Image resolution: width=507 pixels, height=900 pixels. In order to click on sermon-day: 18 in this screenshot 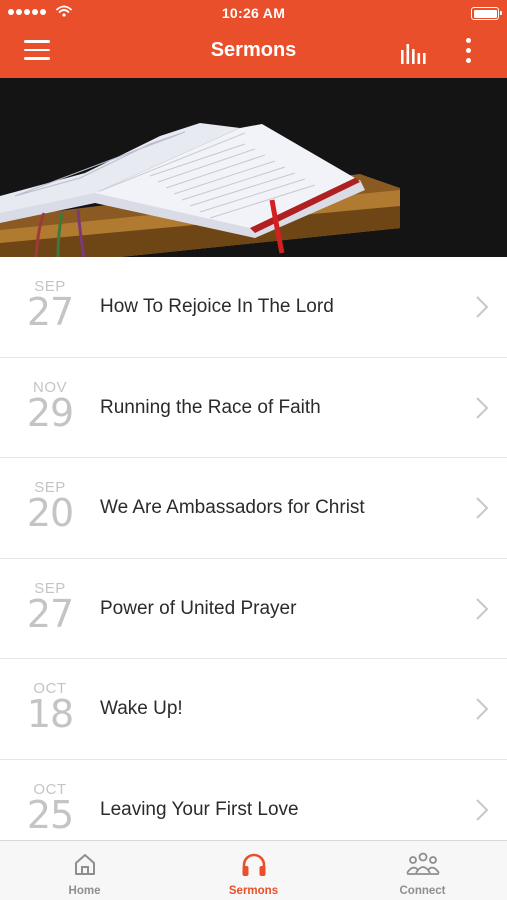, I will do `click(50, 714)`.